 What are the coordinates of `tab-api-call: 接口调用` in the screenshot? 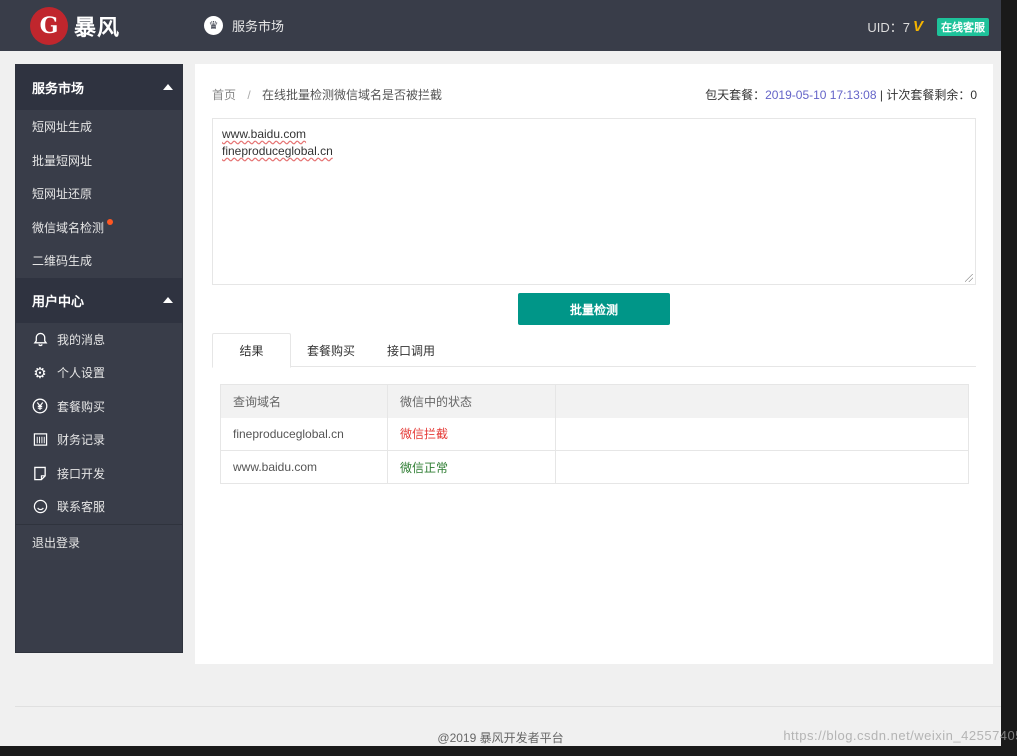 It's located at (411, 350).